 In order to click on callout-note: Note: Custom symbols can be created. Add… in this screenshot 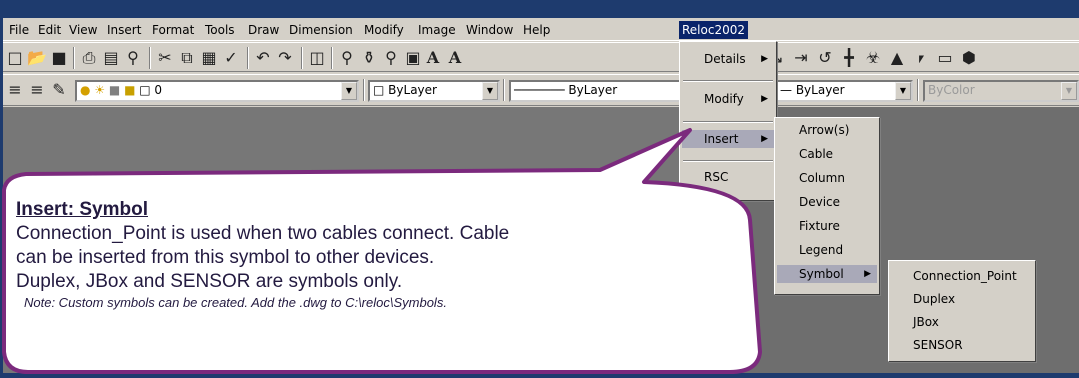, I will do `click(235, 302)`.